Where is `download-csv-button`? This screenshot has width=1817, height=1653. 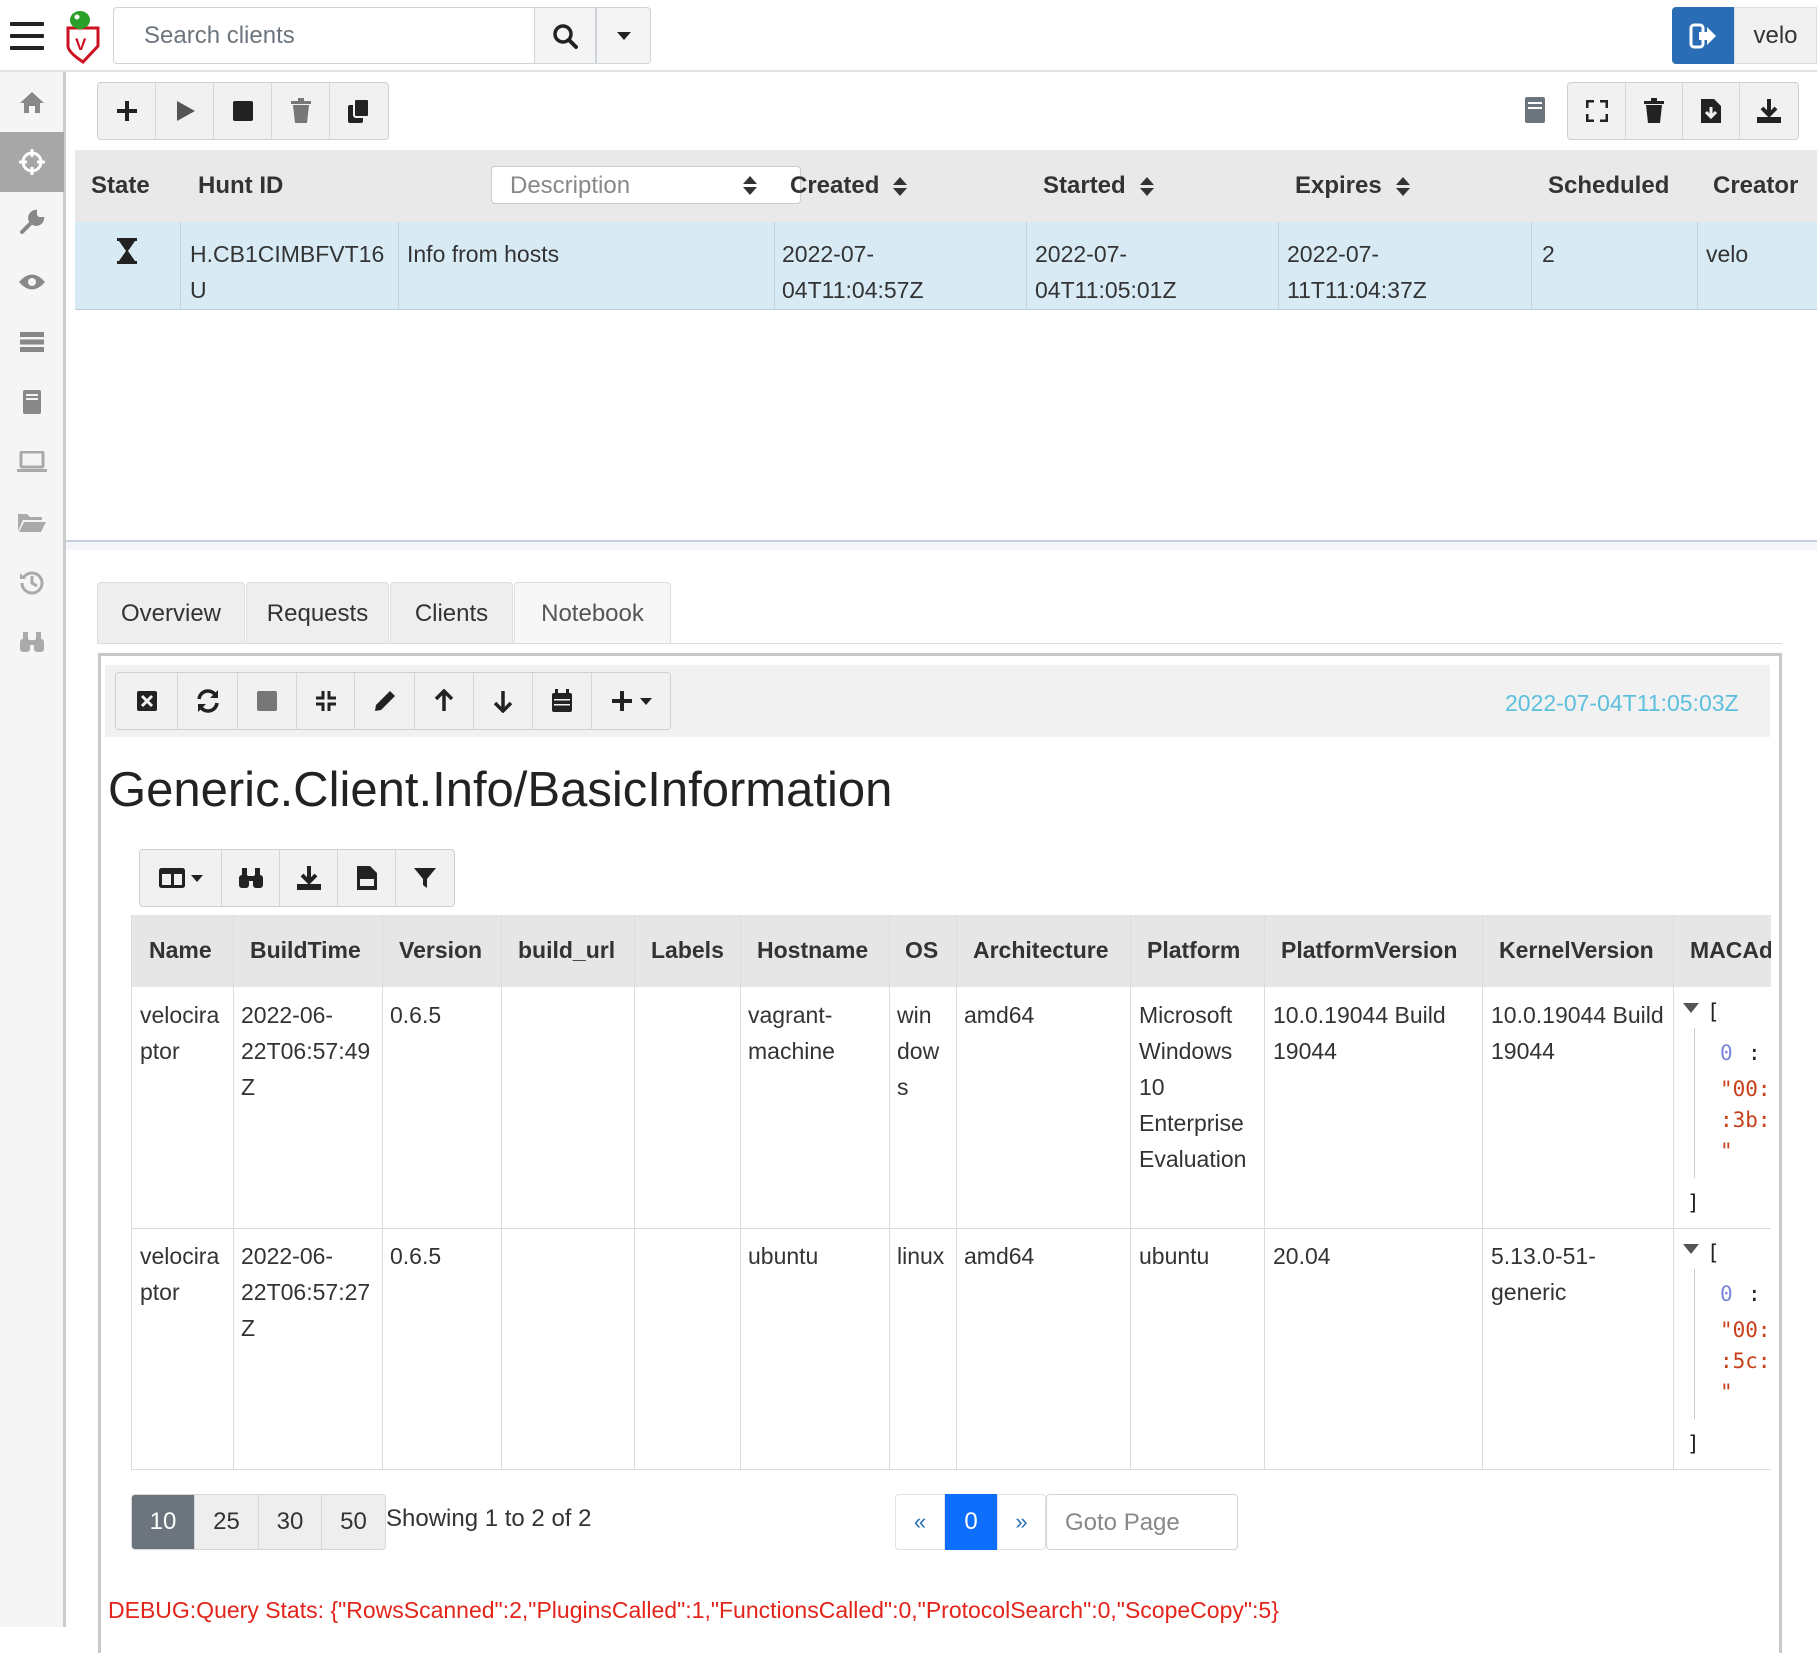
download-csv-button is located at coordinates (367, 878).